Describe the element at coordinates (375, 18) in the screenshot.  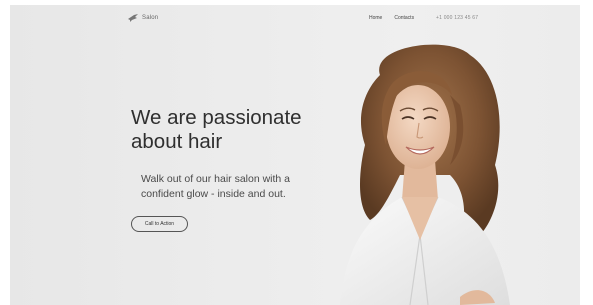
I see `nav-home-link: Home` at that location.